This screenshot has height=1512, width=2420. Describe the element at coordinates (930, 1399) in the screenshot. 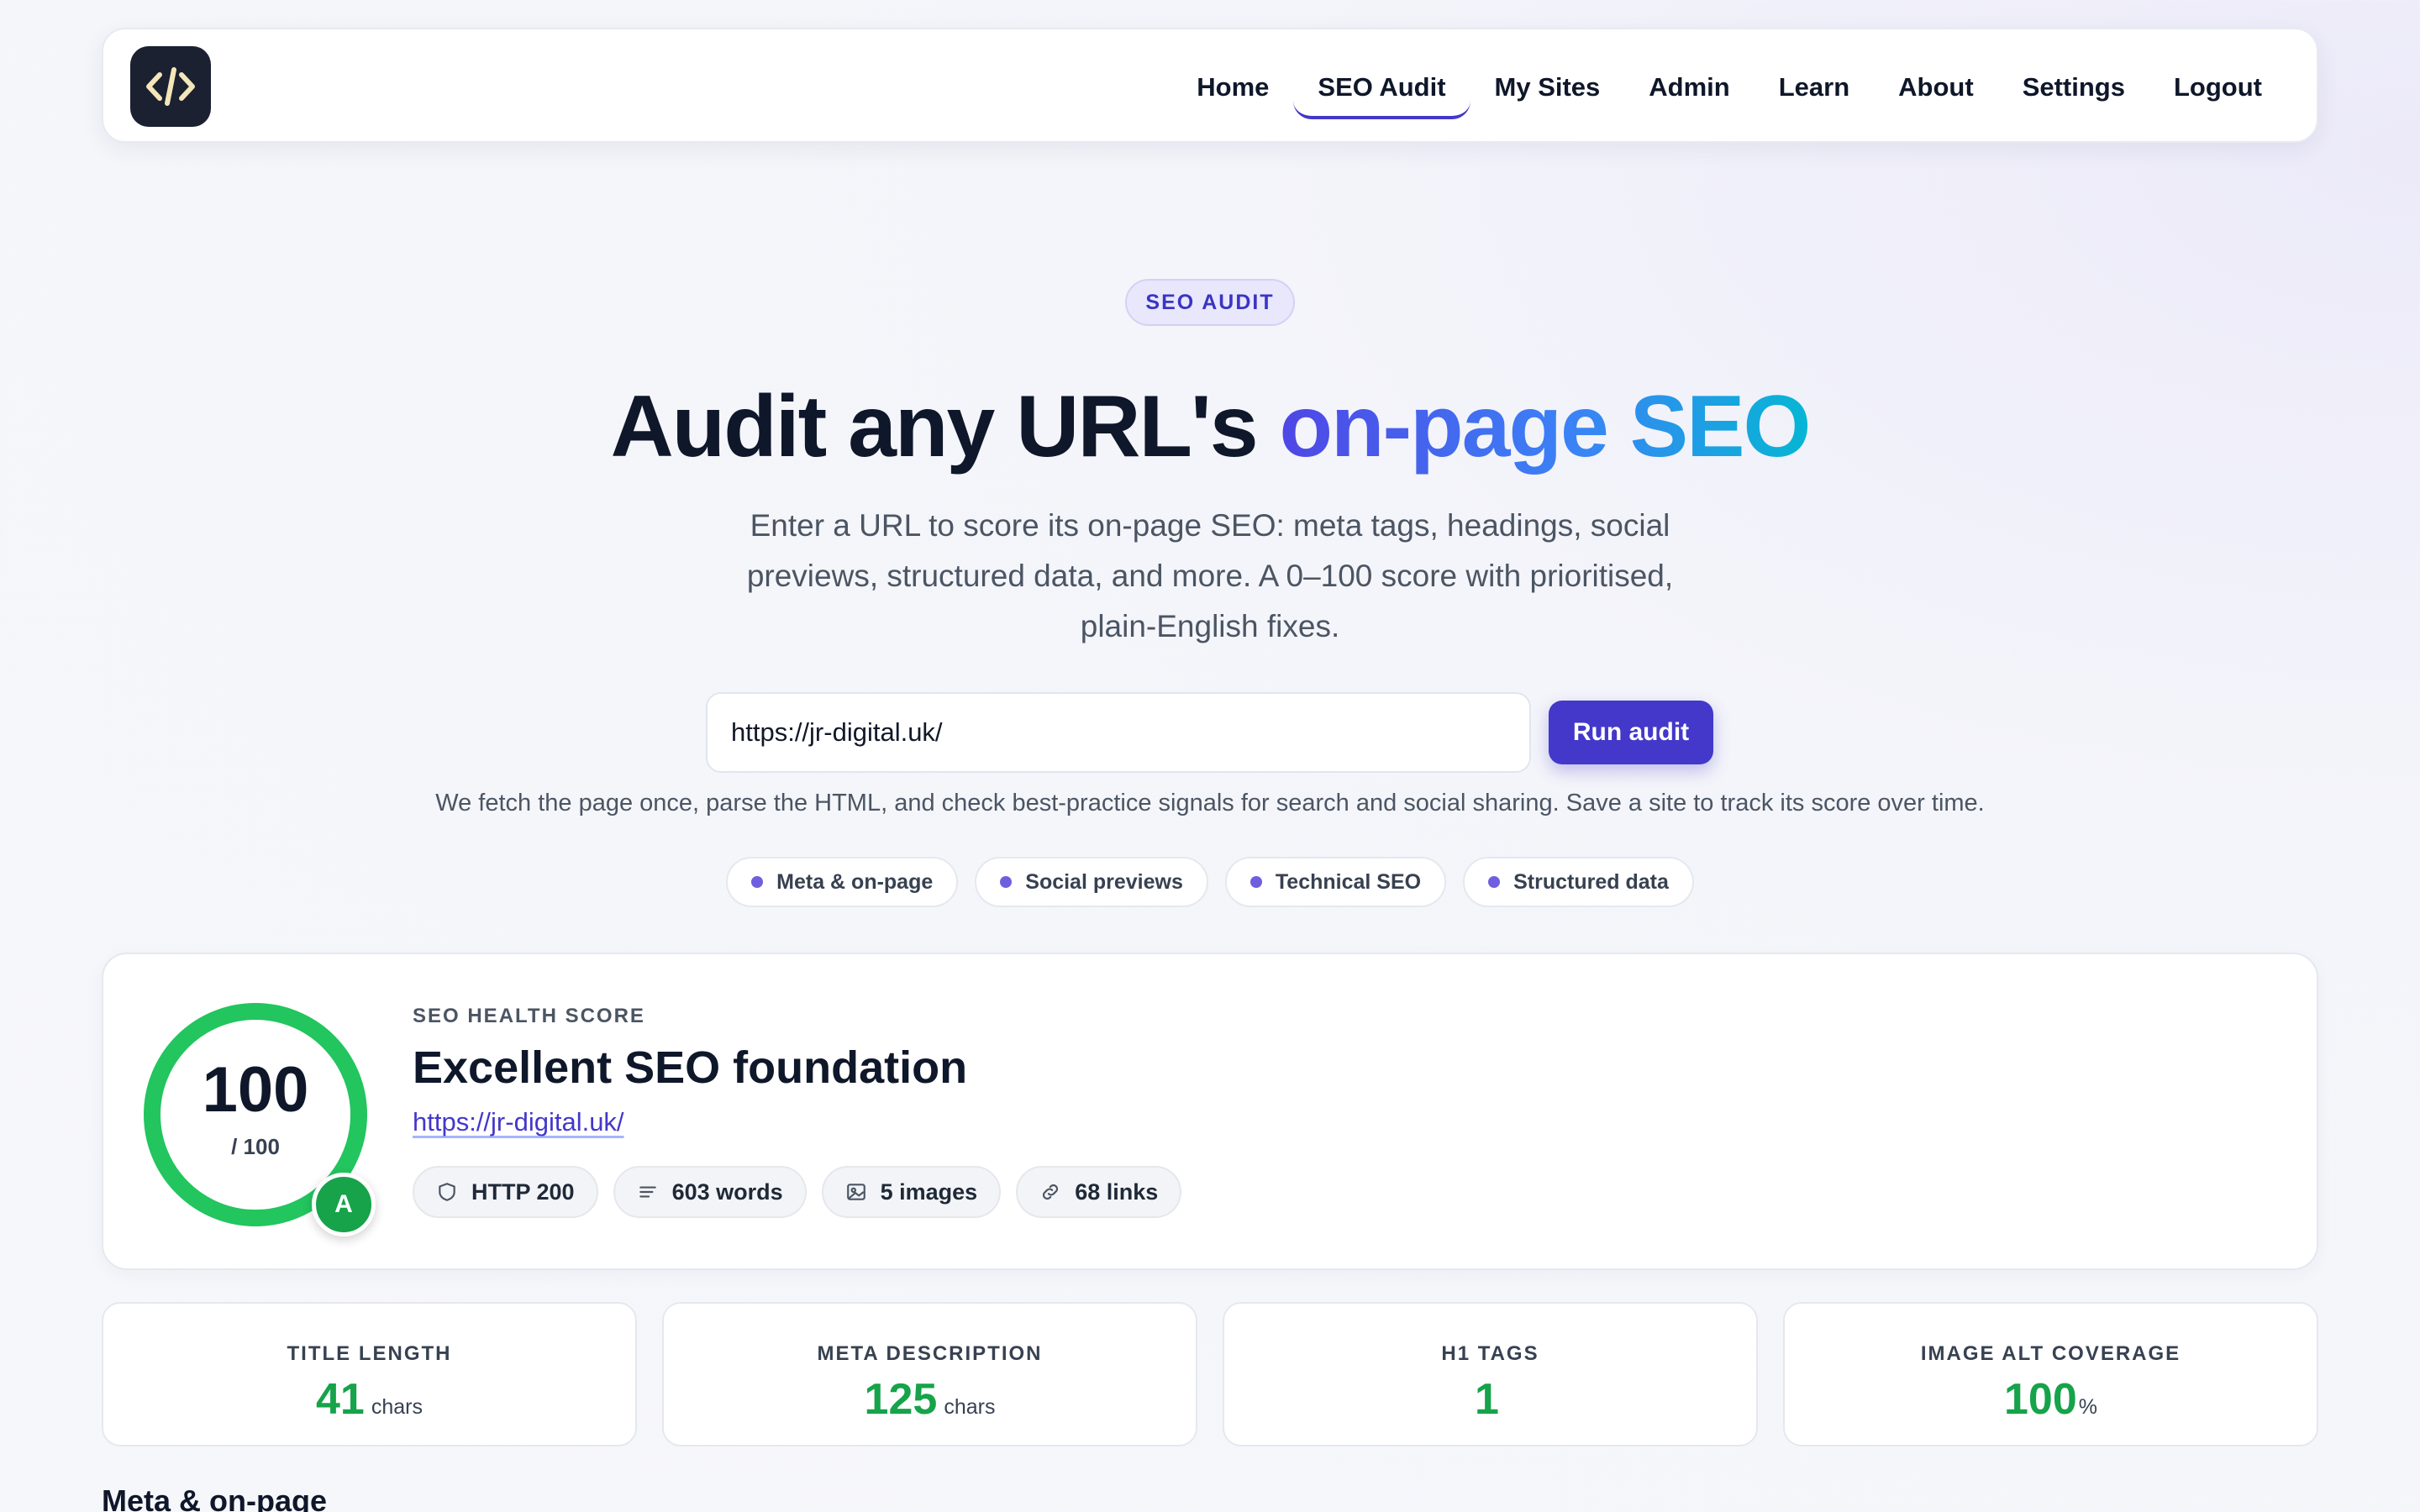

I see `metric-value: 125 chars` at that location.